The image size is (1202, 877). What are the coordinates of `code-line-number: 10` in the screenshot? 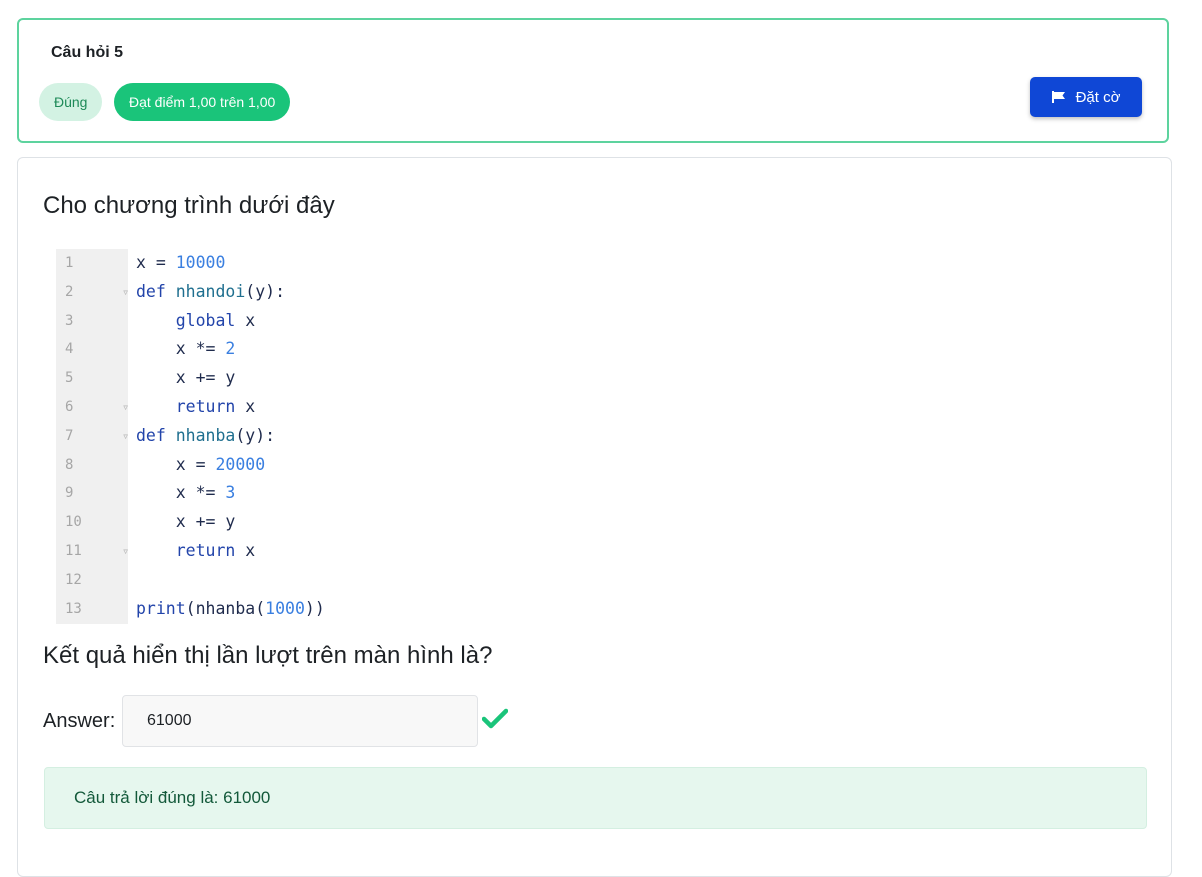 It's located at (73, 522).